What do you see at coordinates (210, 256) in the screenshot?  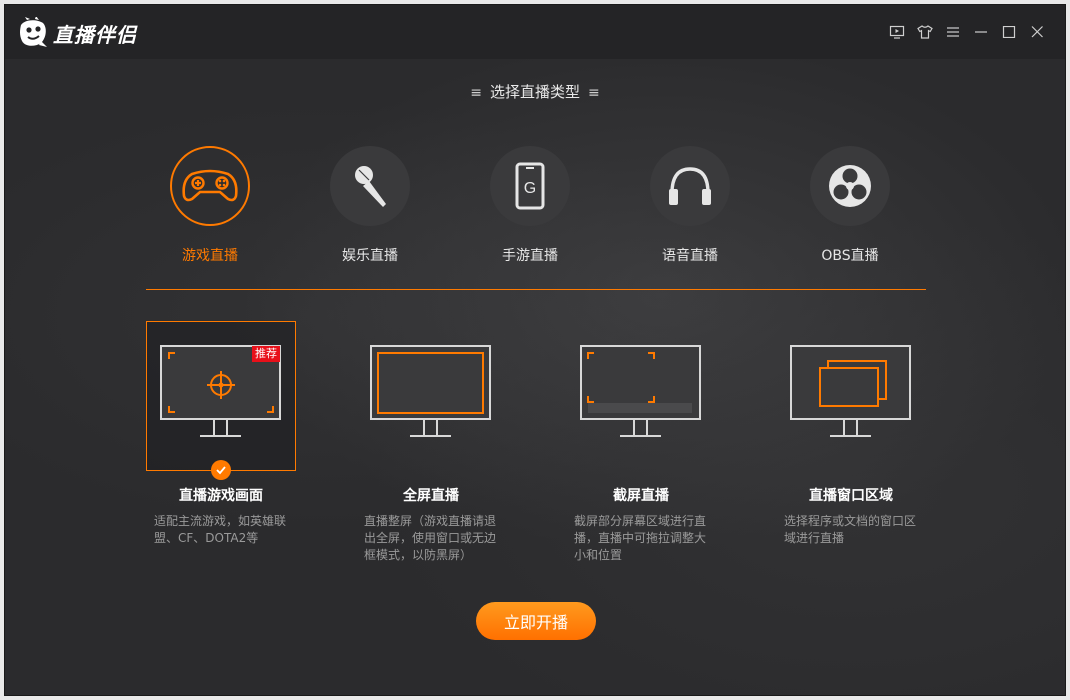 I see `live-type-label: 游戏直播` at bounding box center [210, 256].